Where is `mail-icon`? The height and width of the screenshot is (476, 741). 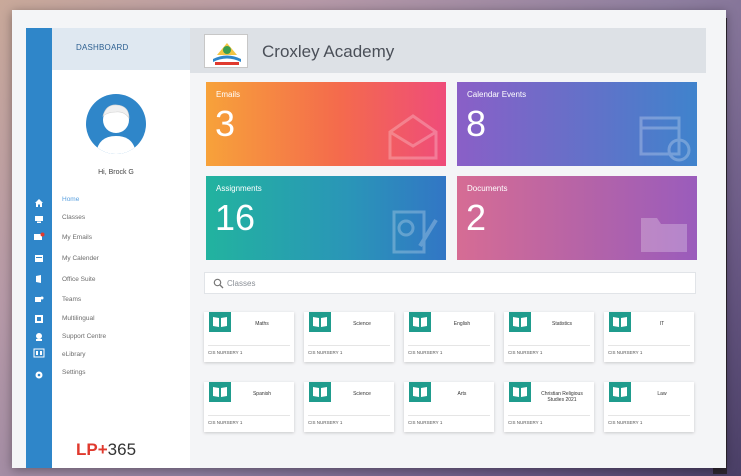
mail-icon is located at coordinates (39, 238).